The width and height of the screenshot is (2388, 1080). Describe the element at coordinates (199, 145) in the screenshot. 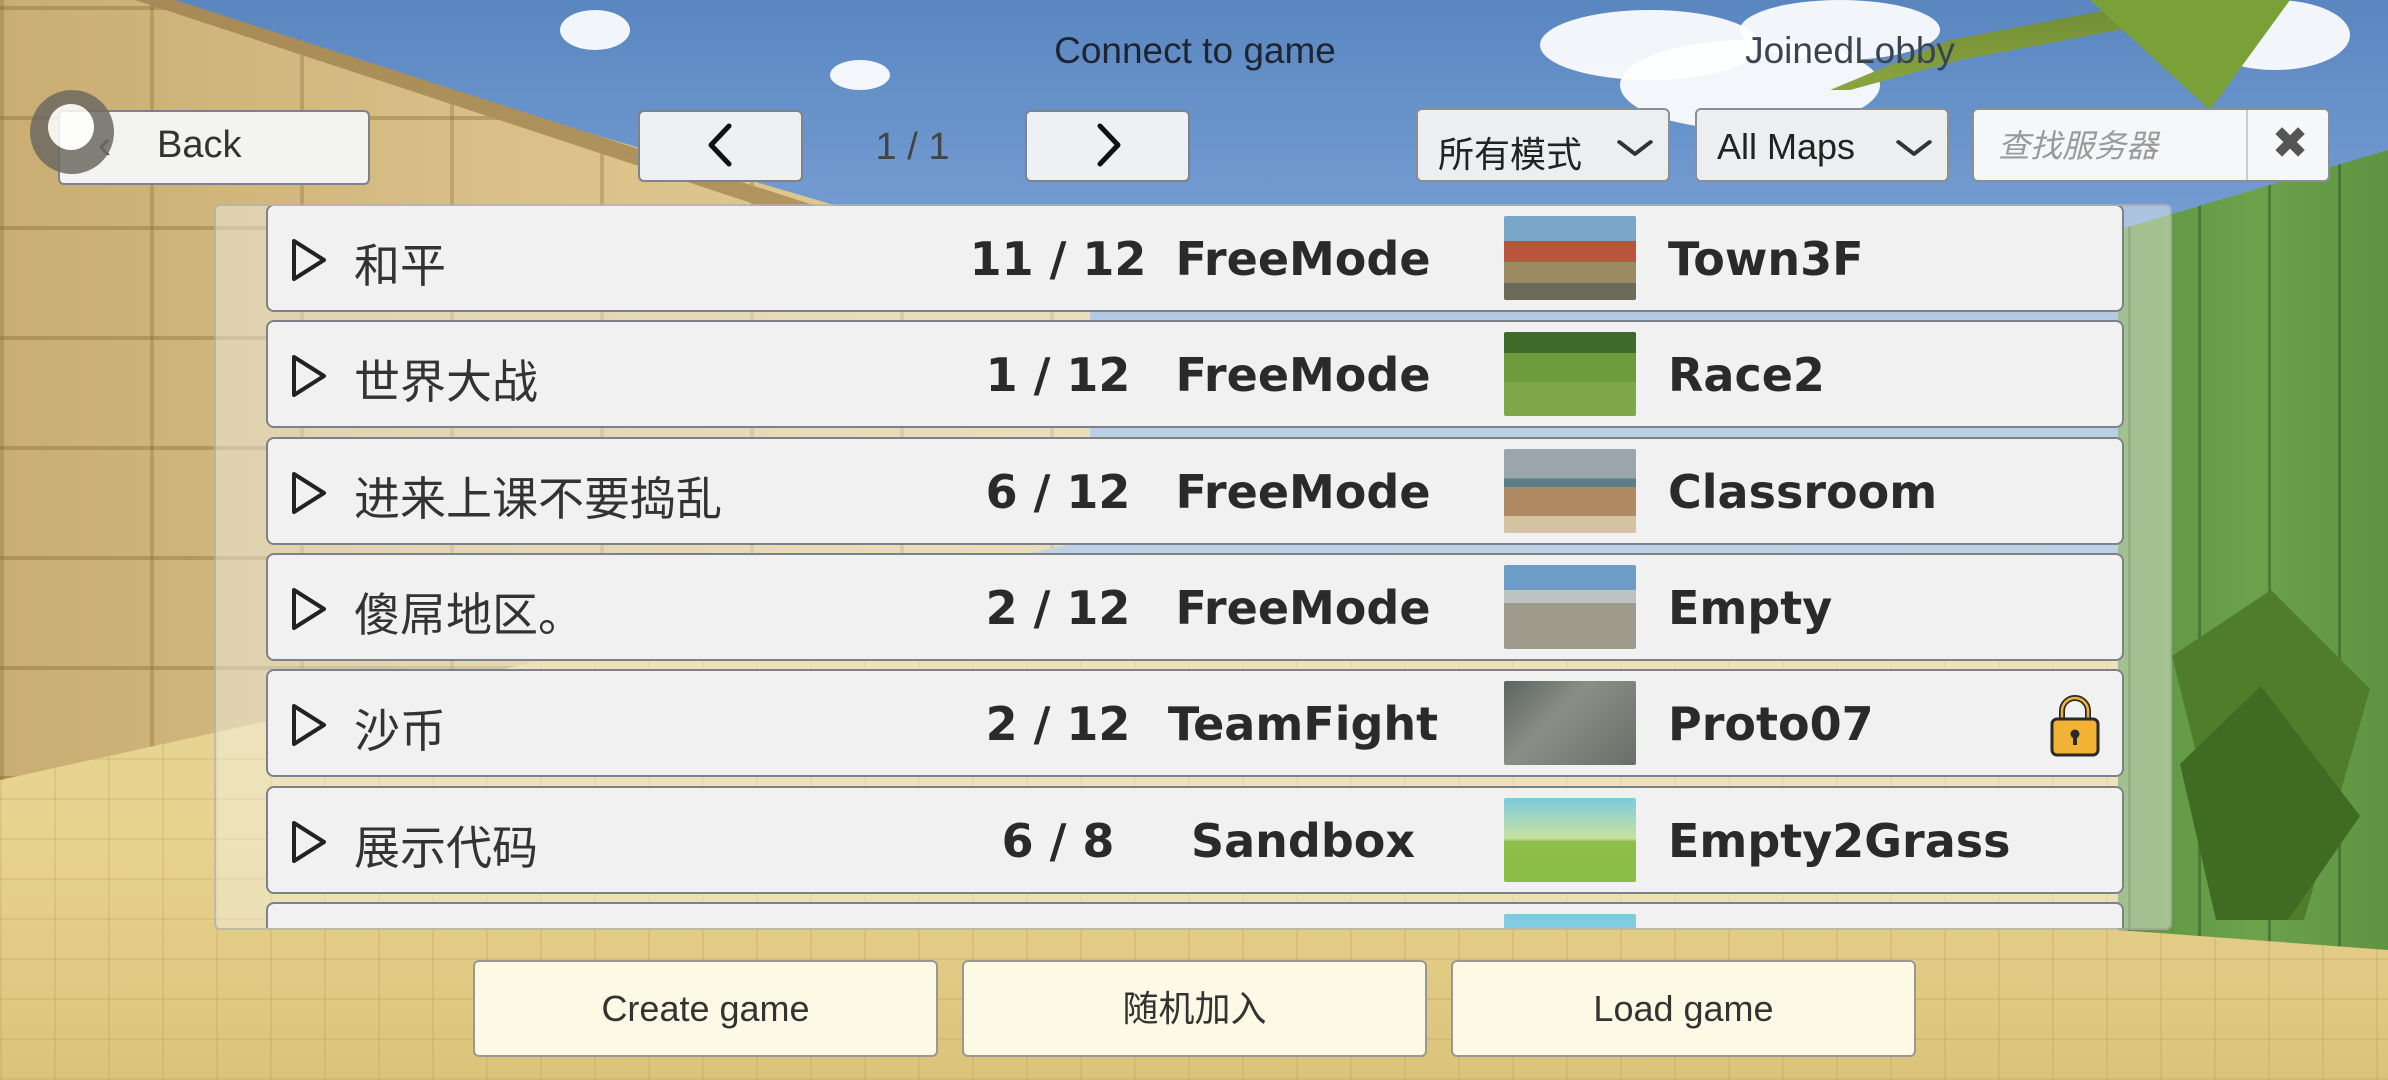

I see `back-button-label: Back` at that location.